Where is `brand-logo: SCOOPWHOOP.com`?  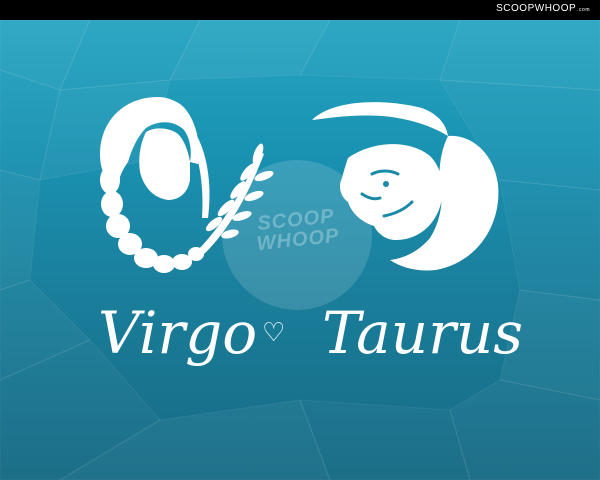 brand-logo: SCOOPWHOOP.com is located at coordinates (543, 8).